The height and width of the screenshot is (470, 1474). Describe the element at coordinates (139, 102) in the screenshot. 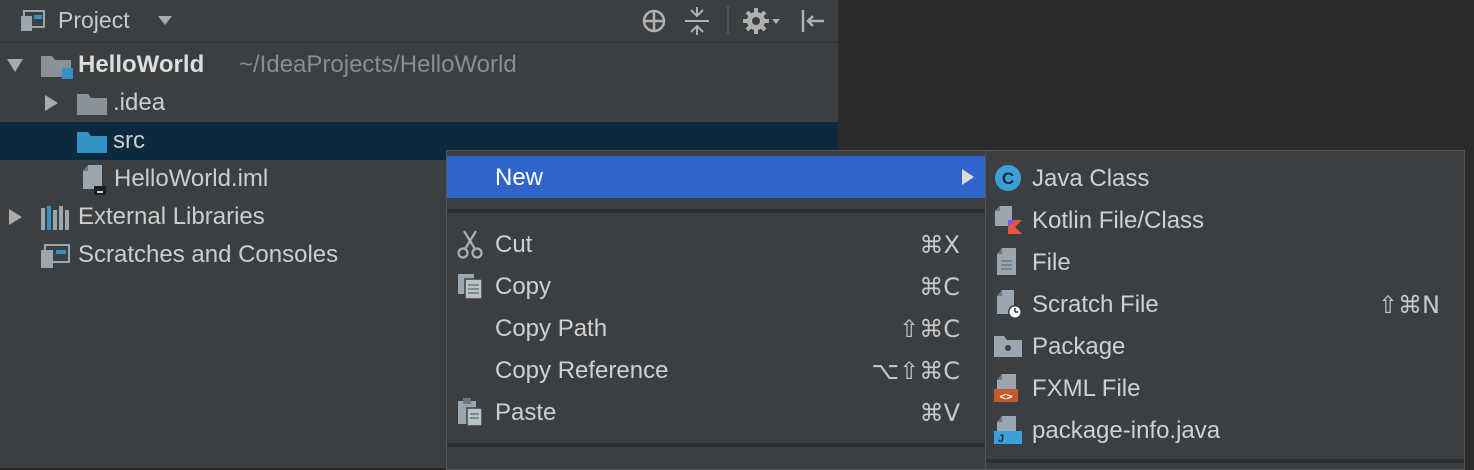

I see `tree-node-label: .idea` at that location.